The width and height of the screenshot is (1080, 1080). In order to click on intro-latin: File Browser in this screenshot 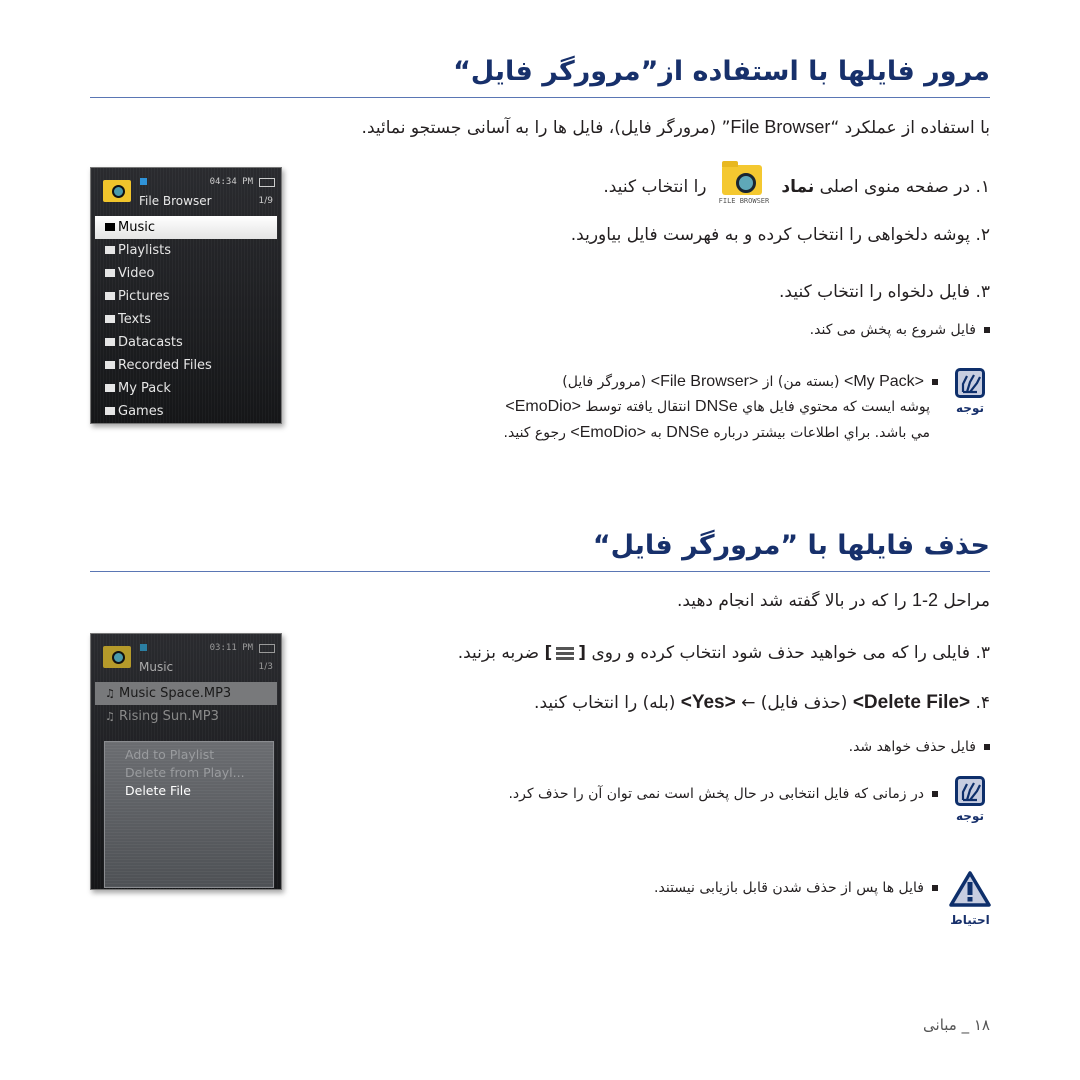, I will do `click(780, 127)`.